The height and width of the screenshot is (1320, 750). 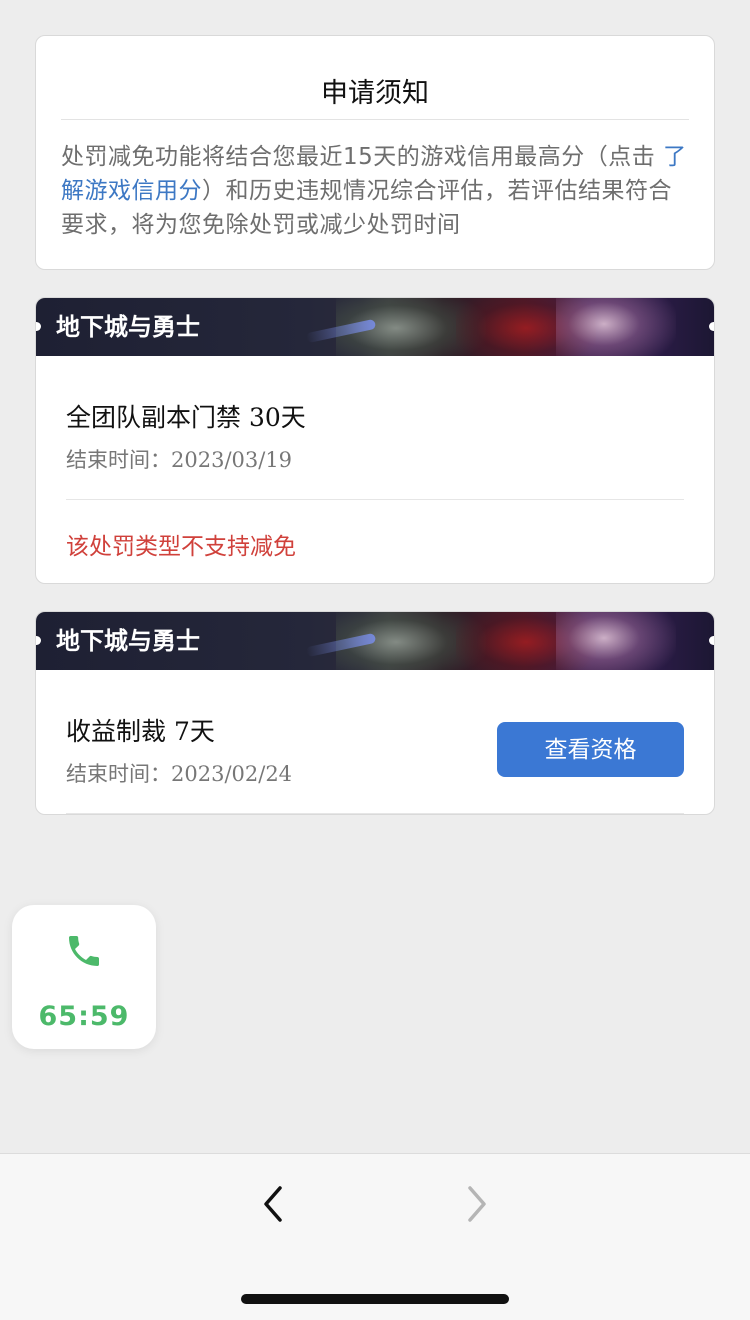 I want to click on notice-text-before: 处罚减免功能将结合您最近15天的游戏信用最高分（点击, so click(x=362, y=157).